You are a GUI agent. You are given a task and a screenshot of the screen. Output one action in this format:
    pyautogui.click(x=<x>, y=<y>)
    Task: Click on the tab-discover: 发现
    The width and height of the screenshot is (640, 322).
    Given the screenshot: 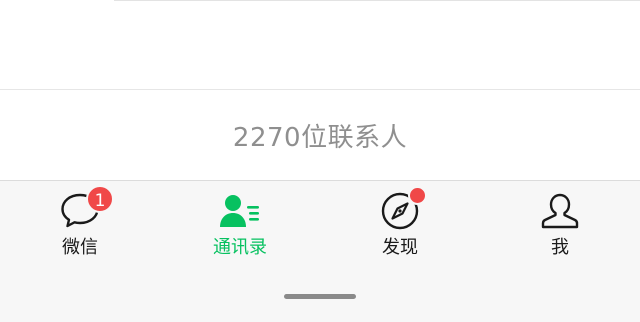 What is the action you would take?
    pyautogui.click(x=400, y=227)
    